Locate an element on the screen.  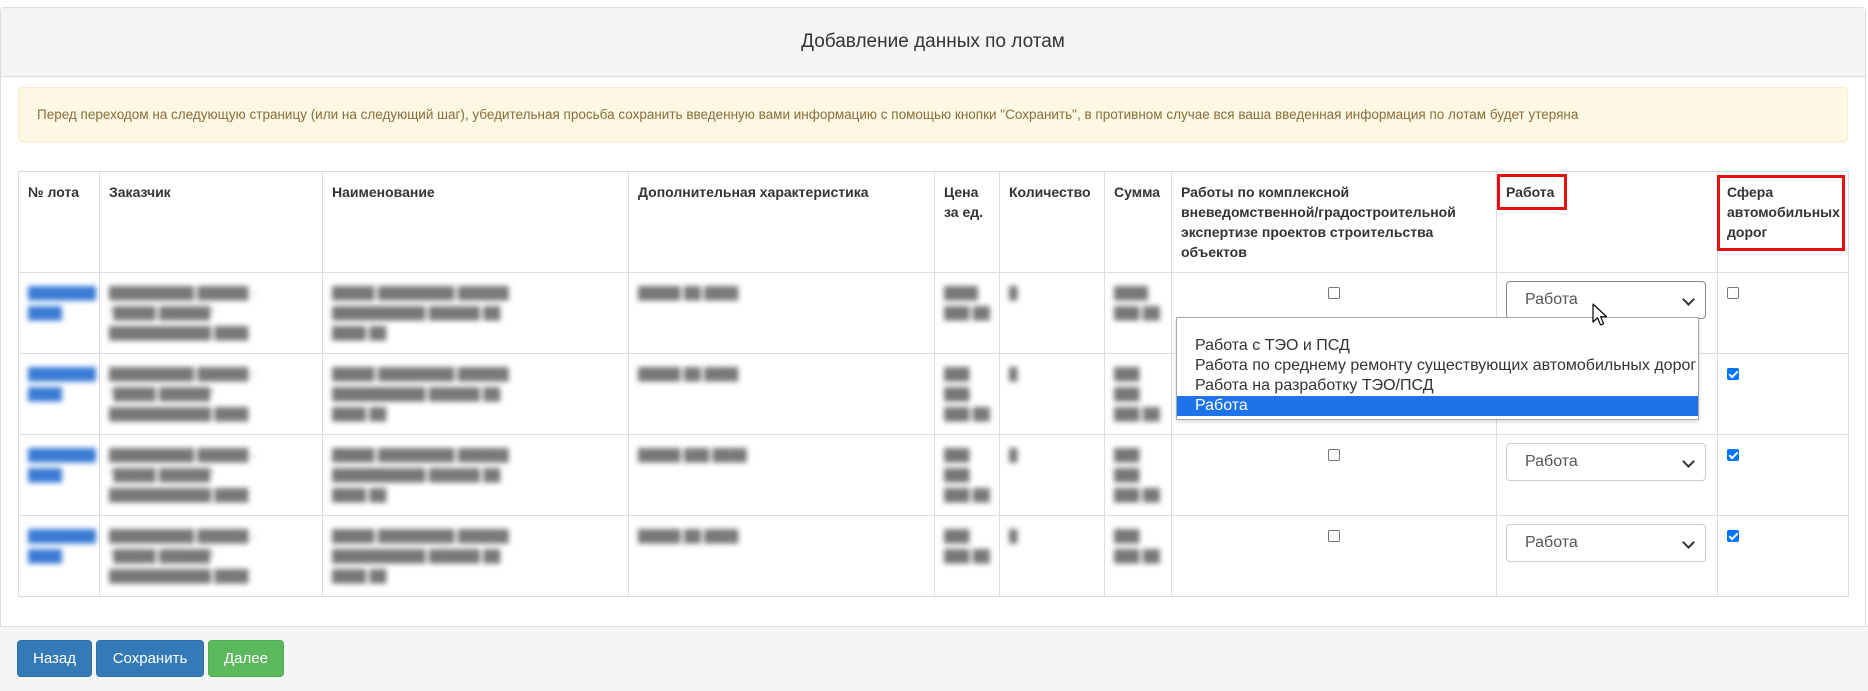
panel-heading: Добавление данных по лотам is located at coordinates (933, 42).